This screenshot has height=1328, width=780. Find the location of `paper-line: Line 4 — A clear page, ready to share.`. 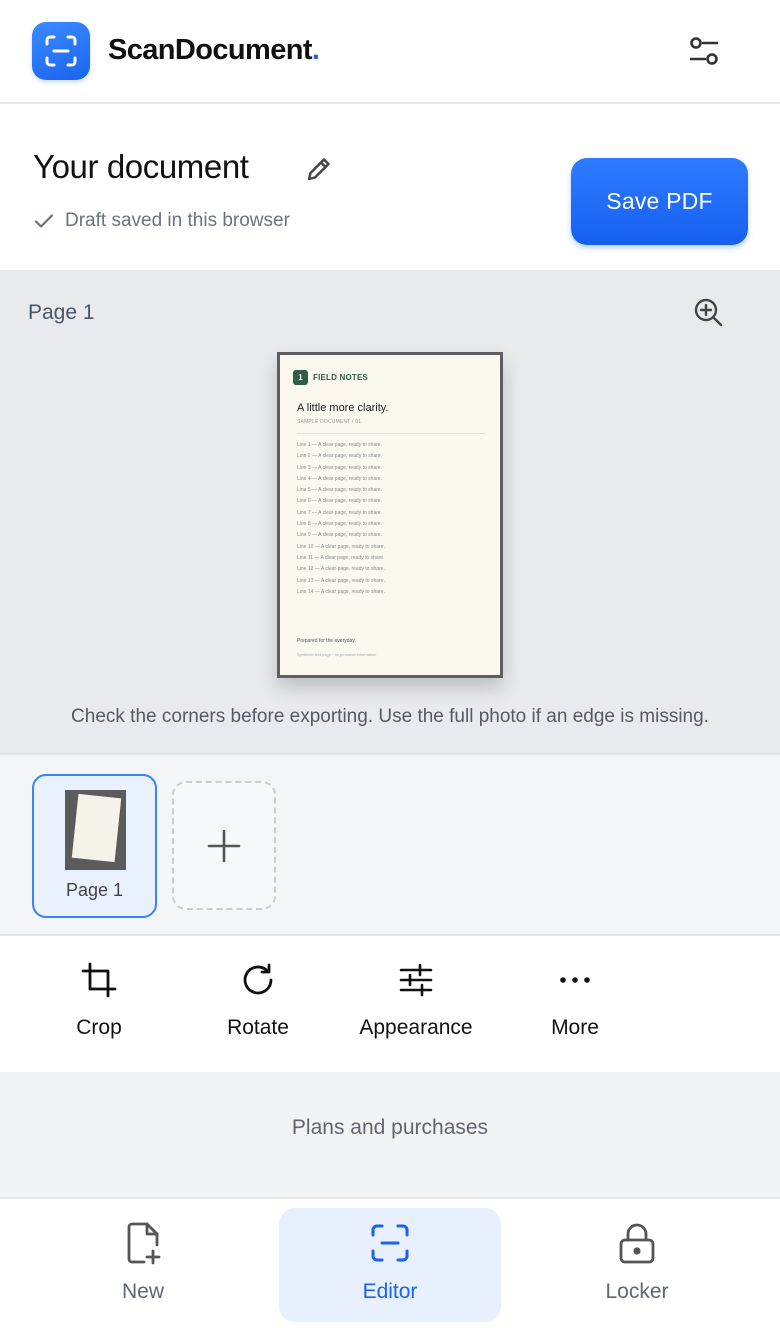

paper-line: Line 4 — A clear page, ready to share. is located at coordinates (340, 478).